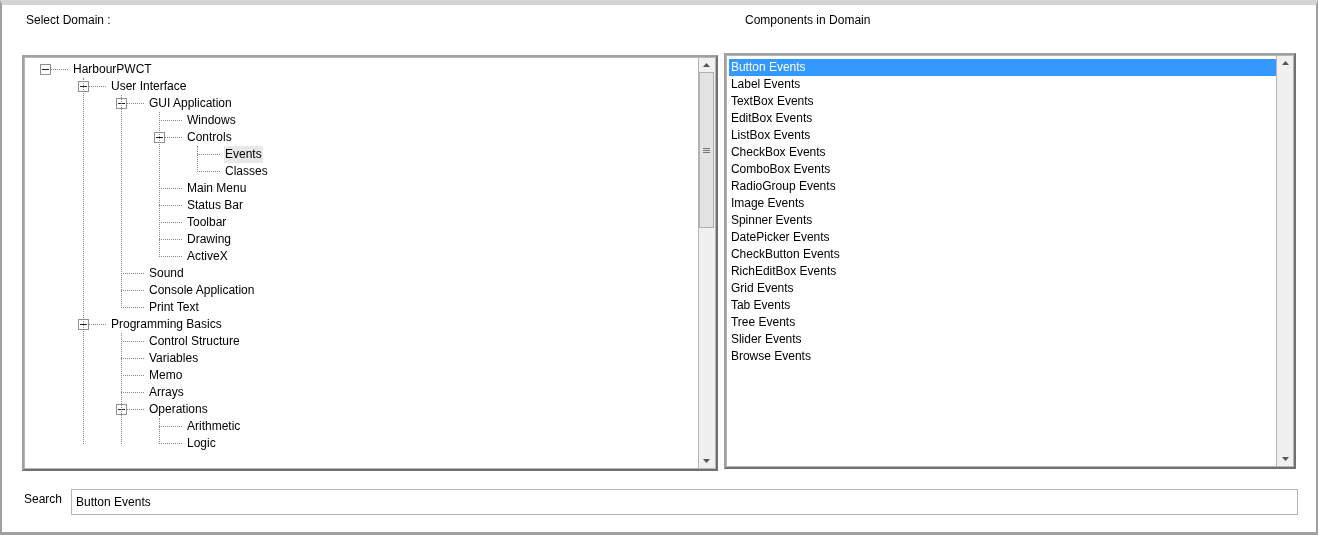 The width and height of the screenshot is (1318, 535). I want to click on tree-item: Arrays, so click(166, 392).